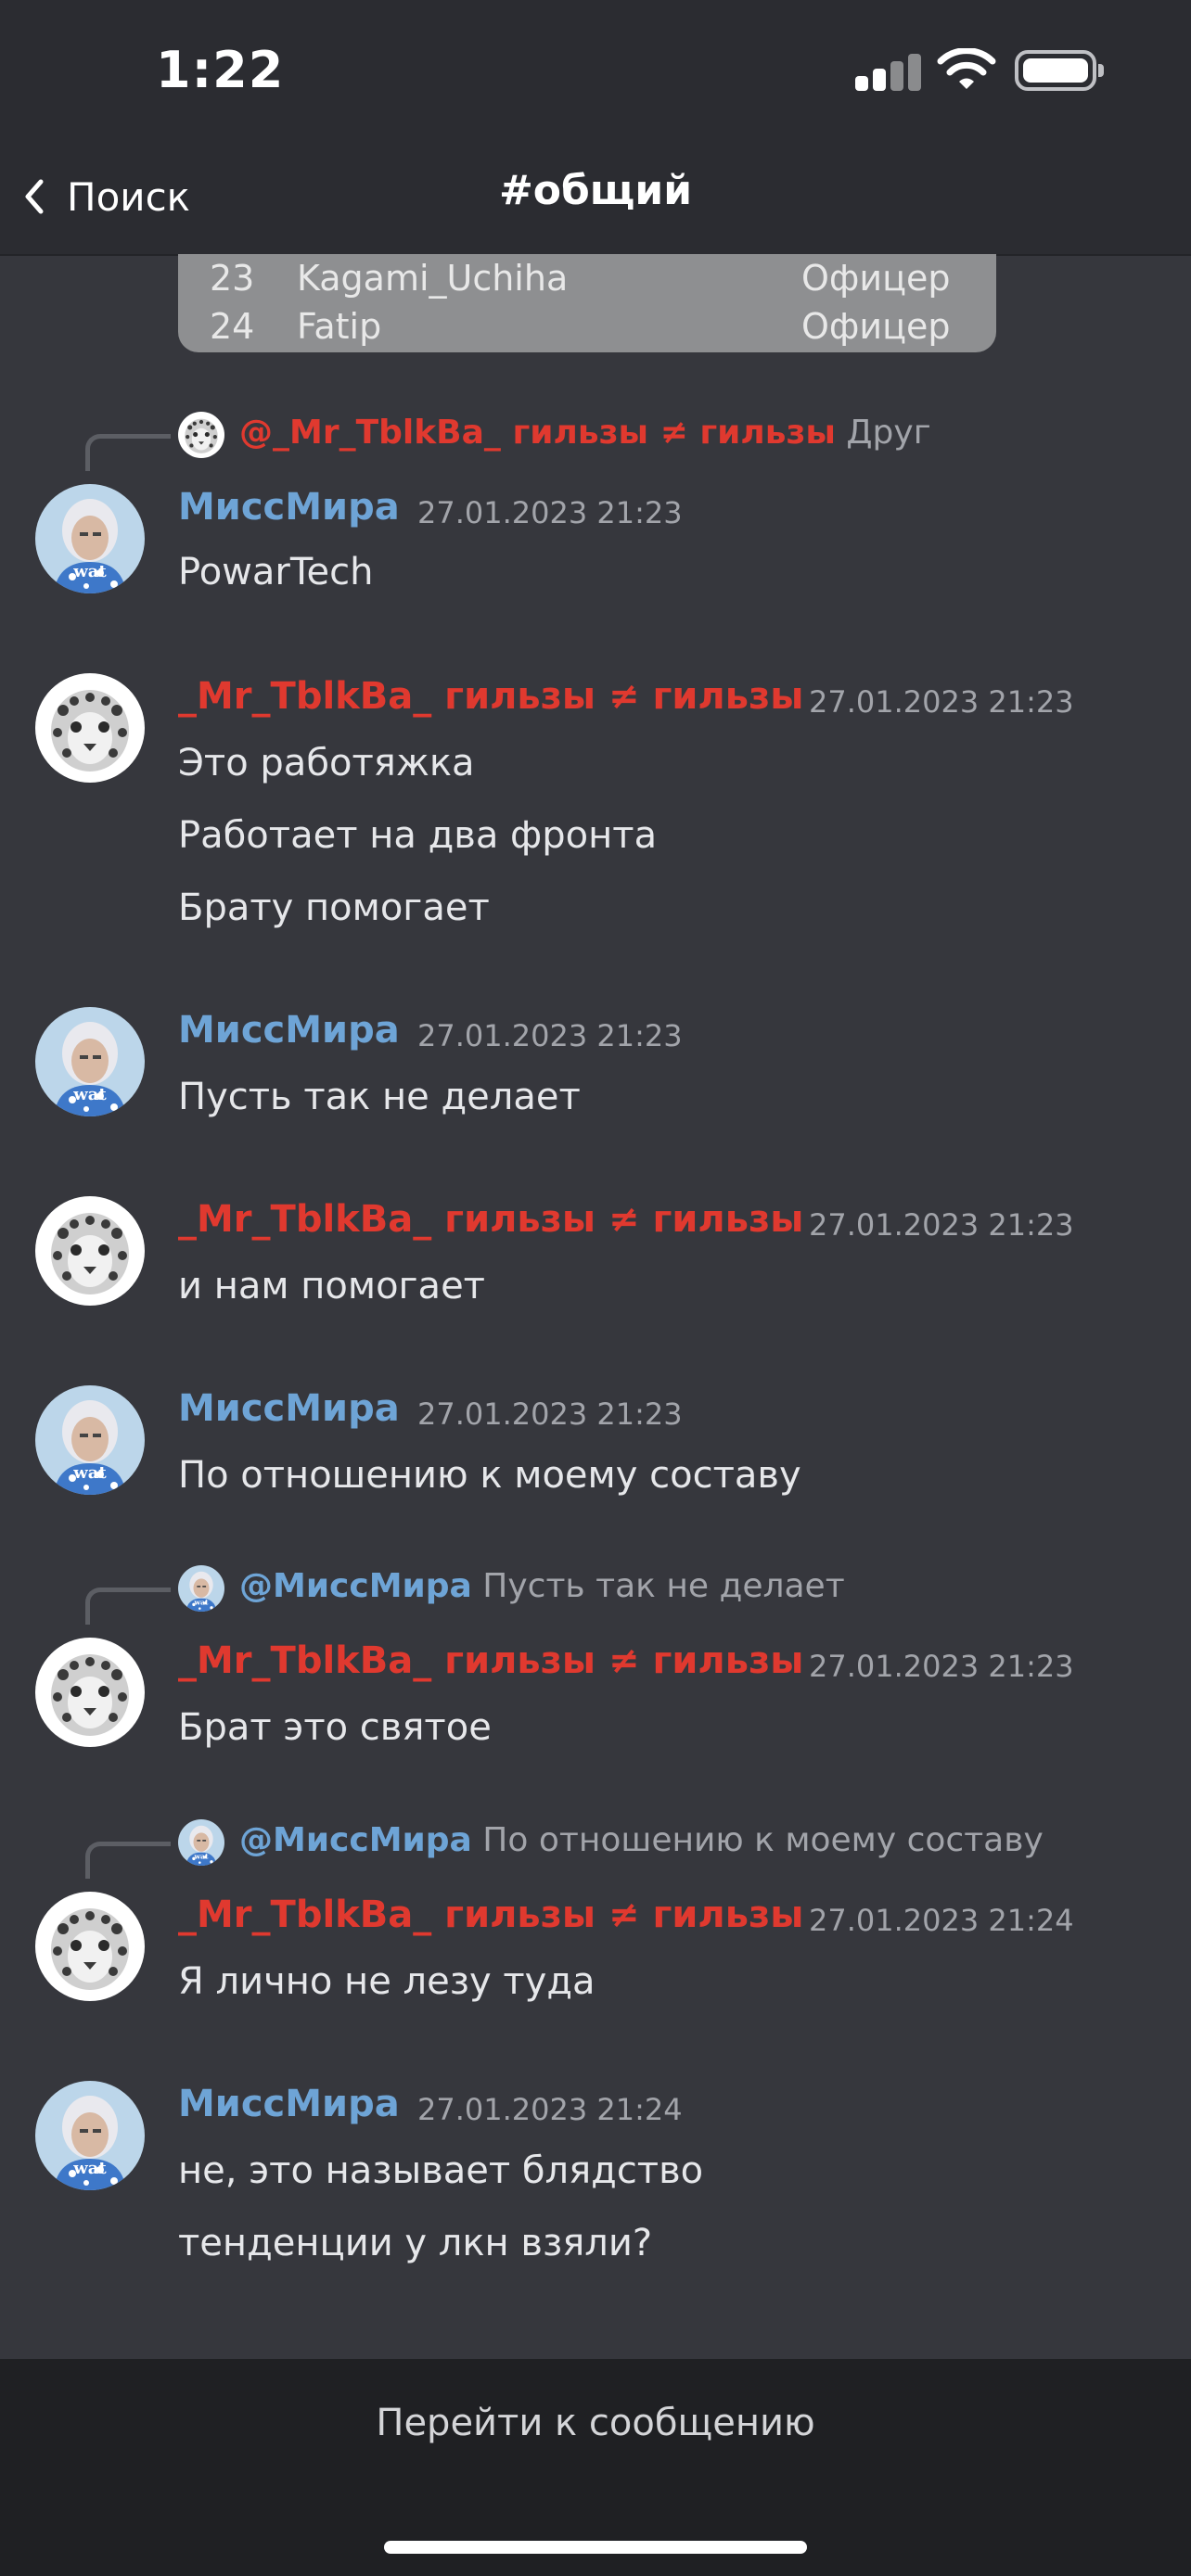 This screenshot has width=1191, height=2576. Describe the element at coordinates (763, 1840) in the screenshot. I see `reply-snippet: По отношению к моему составу` at that location.